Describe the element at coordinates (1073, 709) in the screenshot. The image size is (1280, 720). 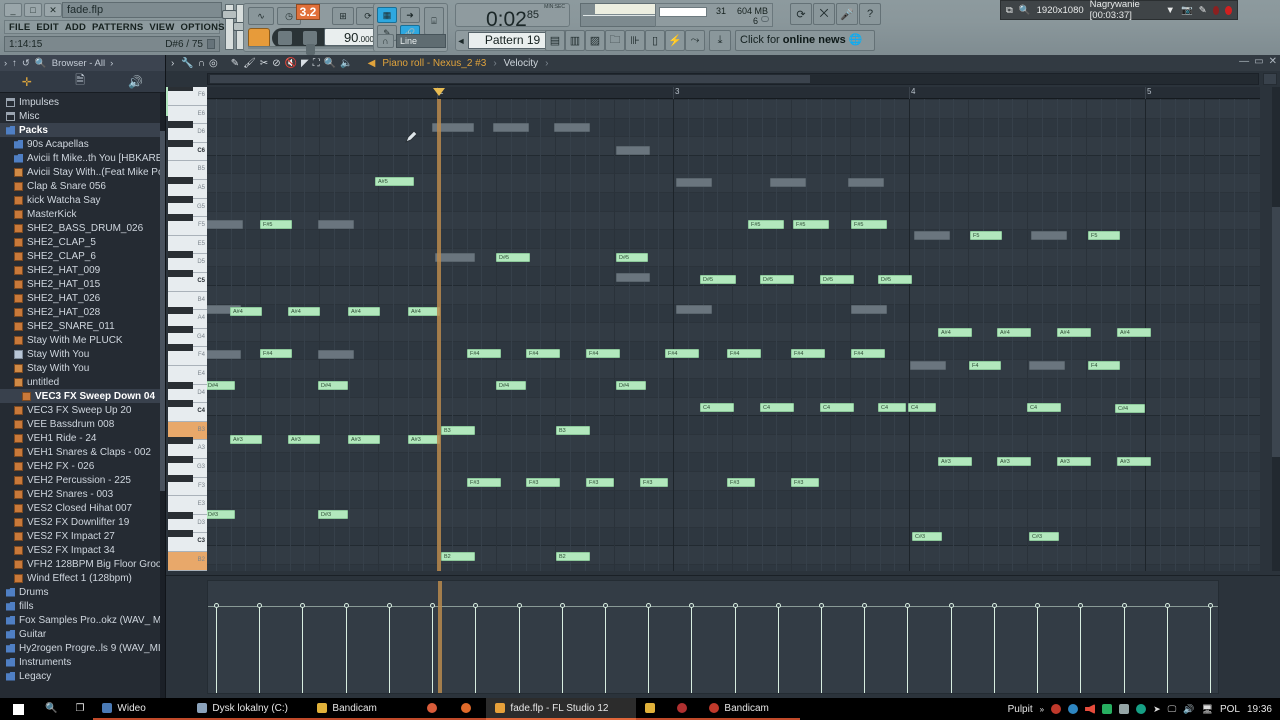
I see `tray-network-icon` at that location.